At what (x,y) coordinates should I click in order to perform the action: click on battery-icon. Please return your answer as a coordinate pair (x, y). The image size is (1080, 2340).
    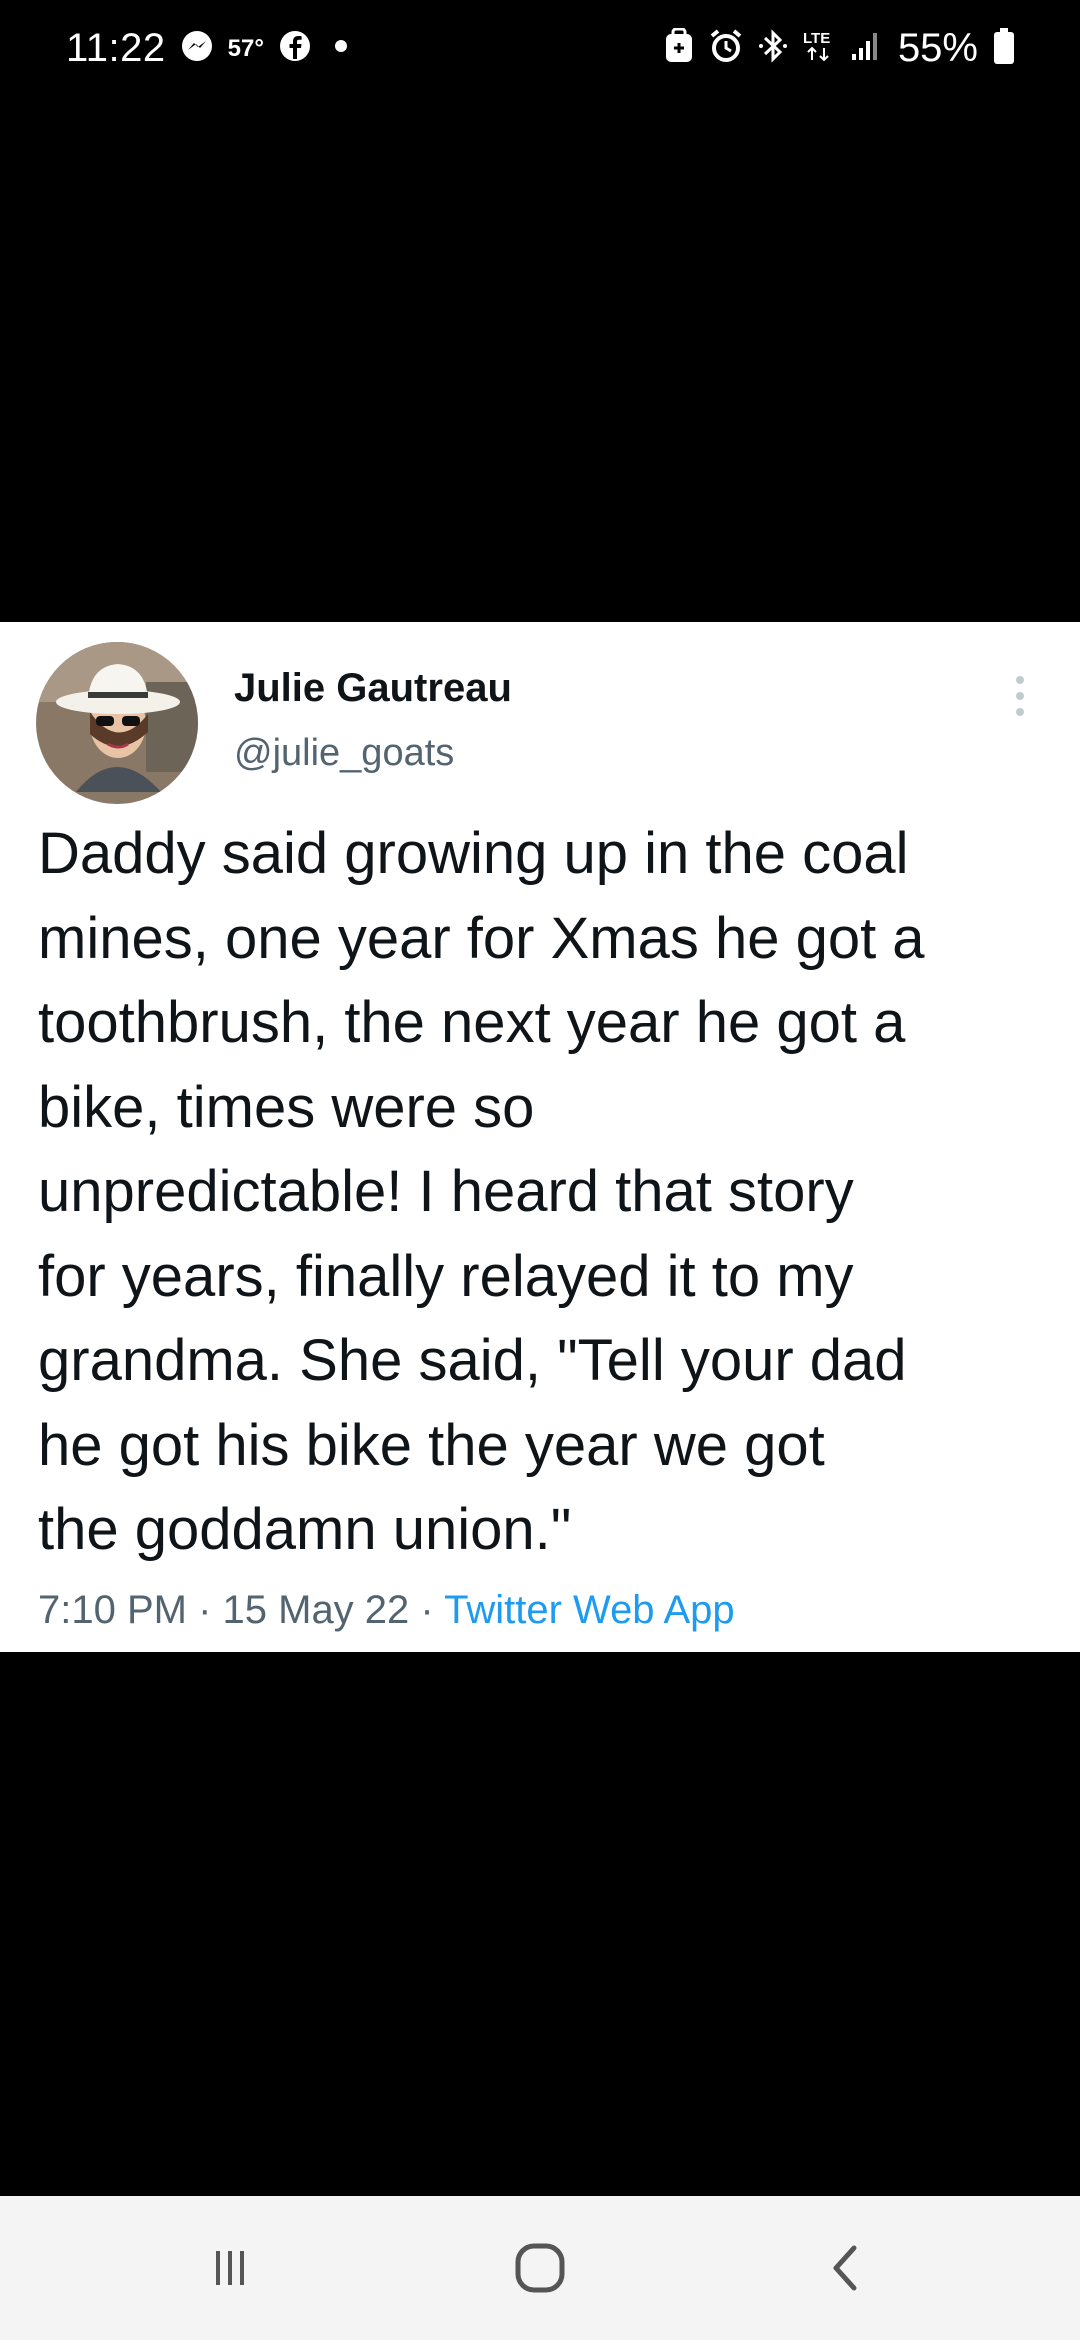
    Looking at the image, I should click on (1004, 48).